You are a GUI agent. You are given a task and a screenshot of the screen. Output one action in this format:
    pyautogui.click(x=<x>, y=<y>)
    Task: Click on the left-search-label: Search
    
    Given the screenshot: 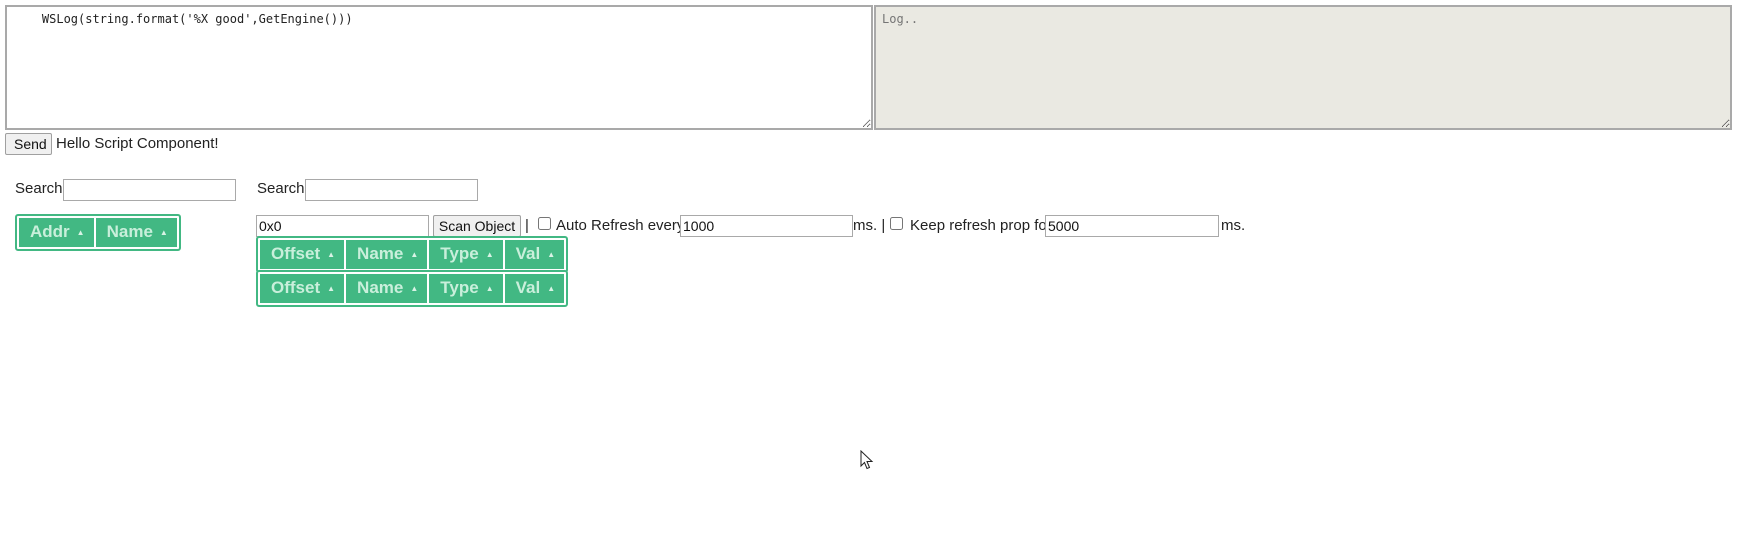 What is the action you would take?
    pyautogui.click(x=39, y=188)
    